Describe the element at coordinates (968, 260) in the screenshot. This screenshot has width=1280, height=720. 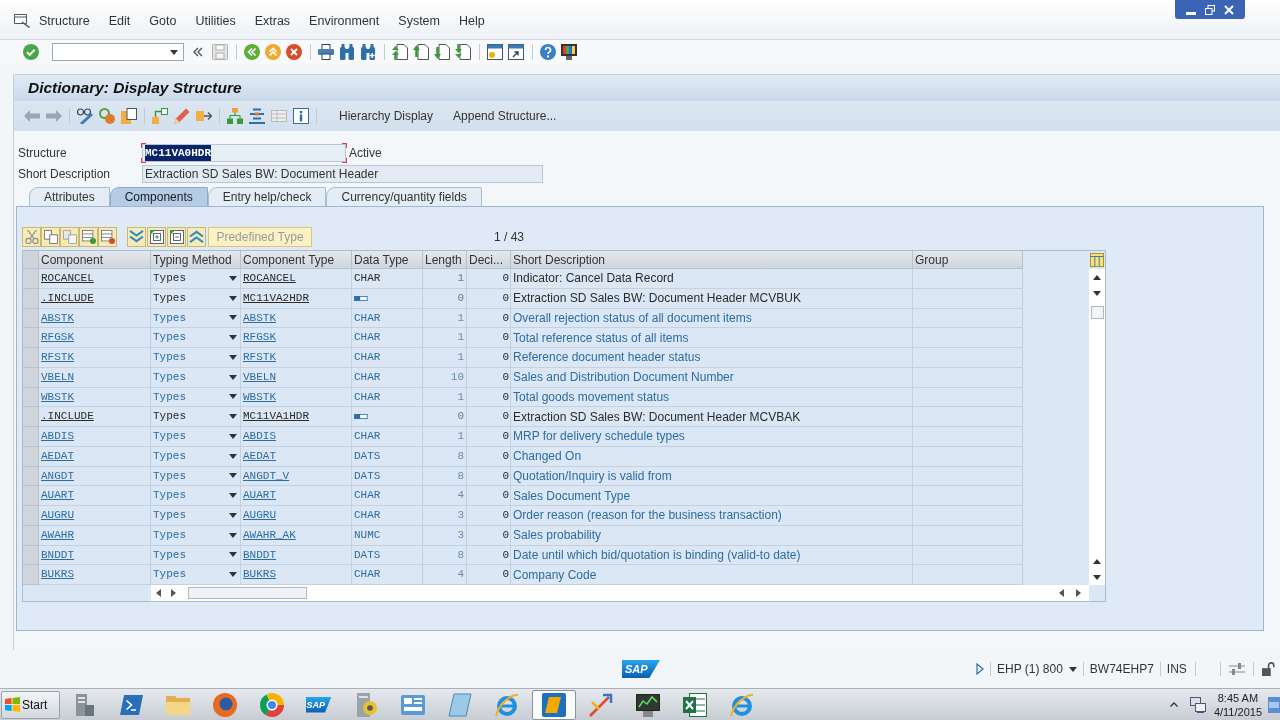
I see `column-header: Group` at that location.